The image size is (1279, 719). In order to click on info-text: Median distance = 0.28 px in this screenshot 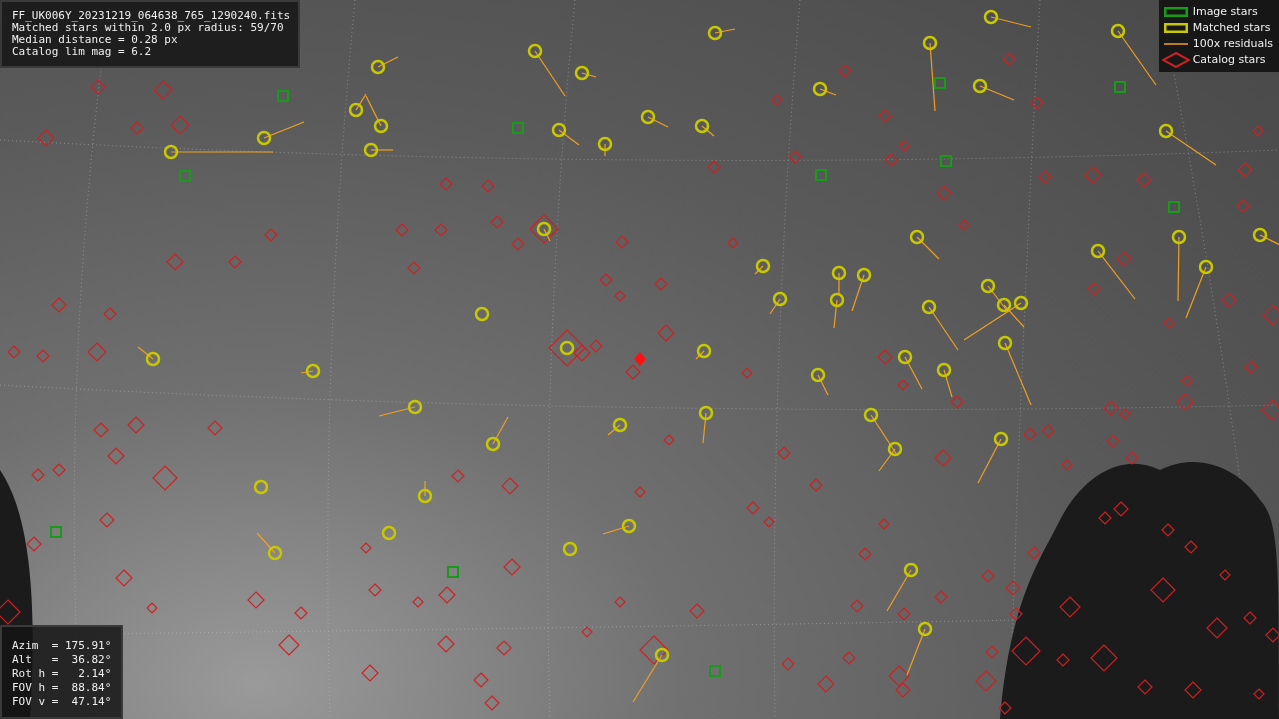, I will do `click(95, 40)`.